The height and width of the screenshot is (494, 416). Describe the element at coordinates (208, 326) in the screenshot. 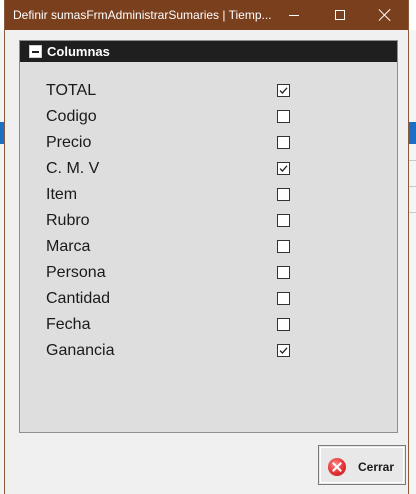

I see `column-item: Fecha` at that location.